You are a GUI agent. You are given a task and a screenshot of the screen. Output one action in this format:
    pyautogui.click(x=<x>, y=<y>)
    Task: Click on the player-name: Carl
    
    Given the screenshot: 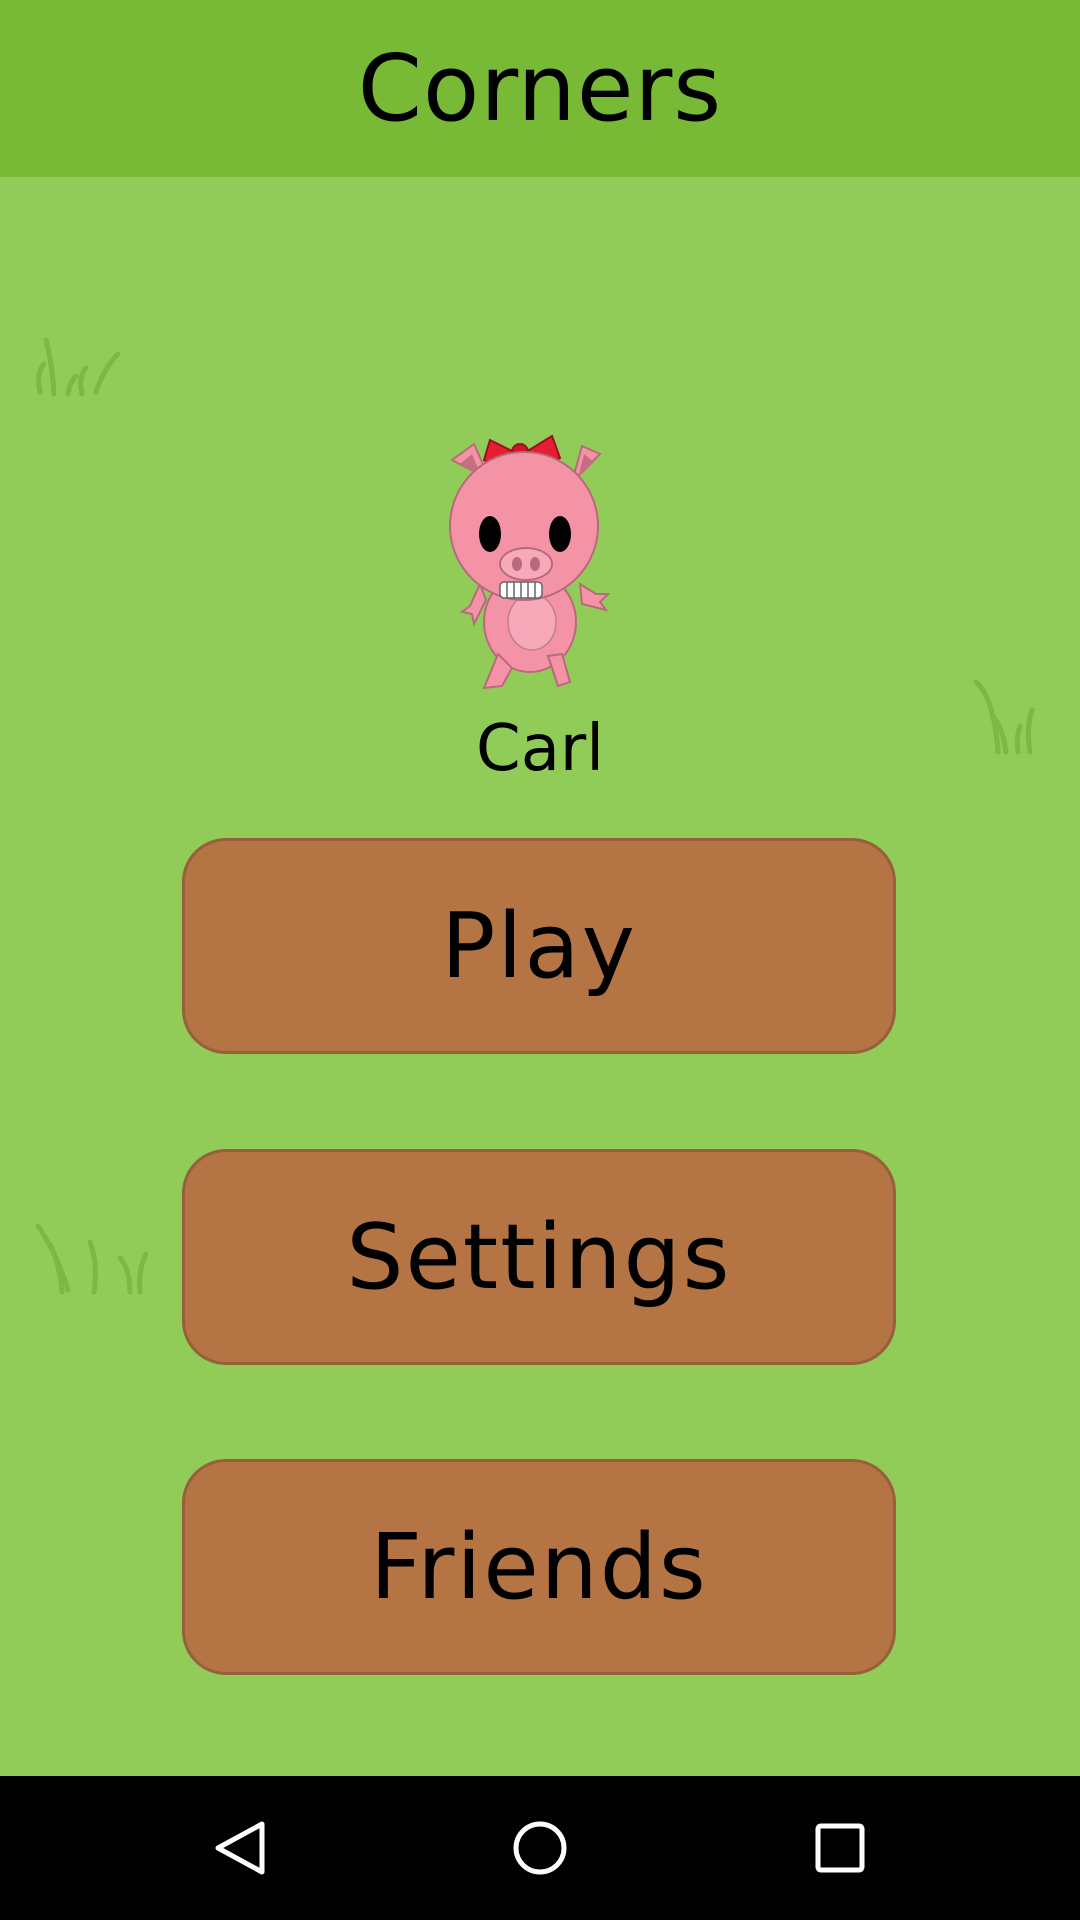 What is the action you would take?
    pyautogui.click(x=540, y=749)
    